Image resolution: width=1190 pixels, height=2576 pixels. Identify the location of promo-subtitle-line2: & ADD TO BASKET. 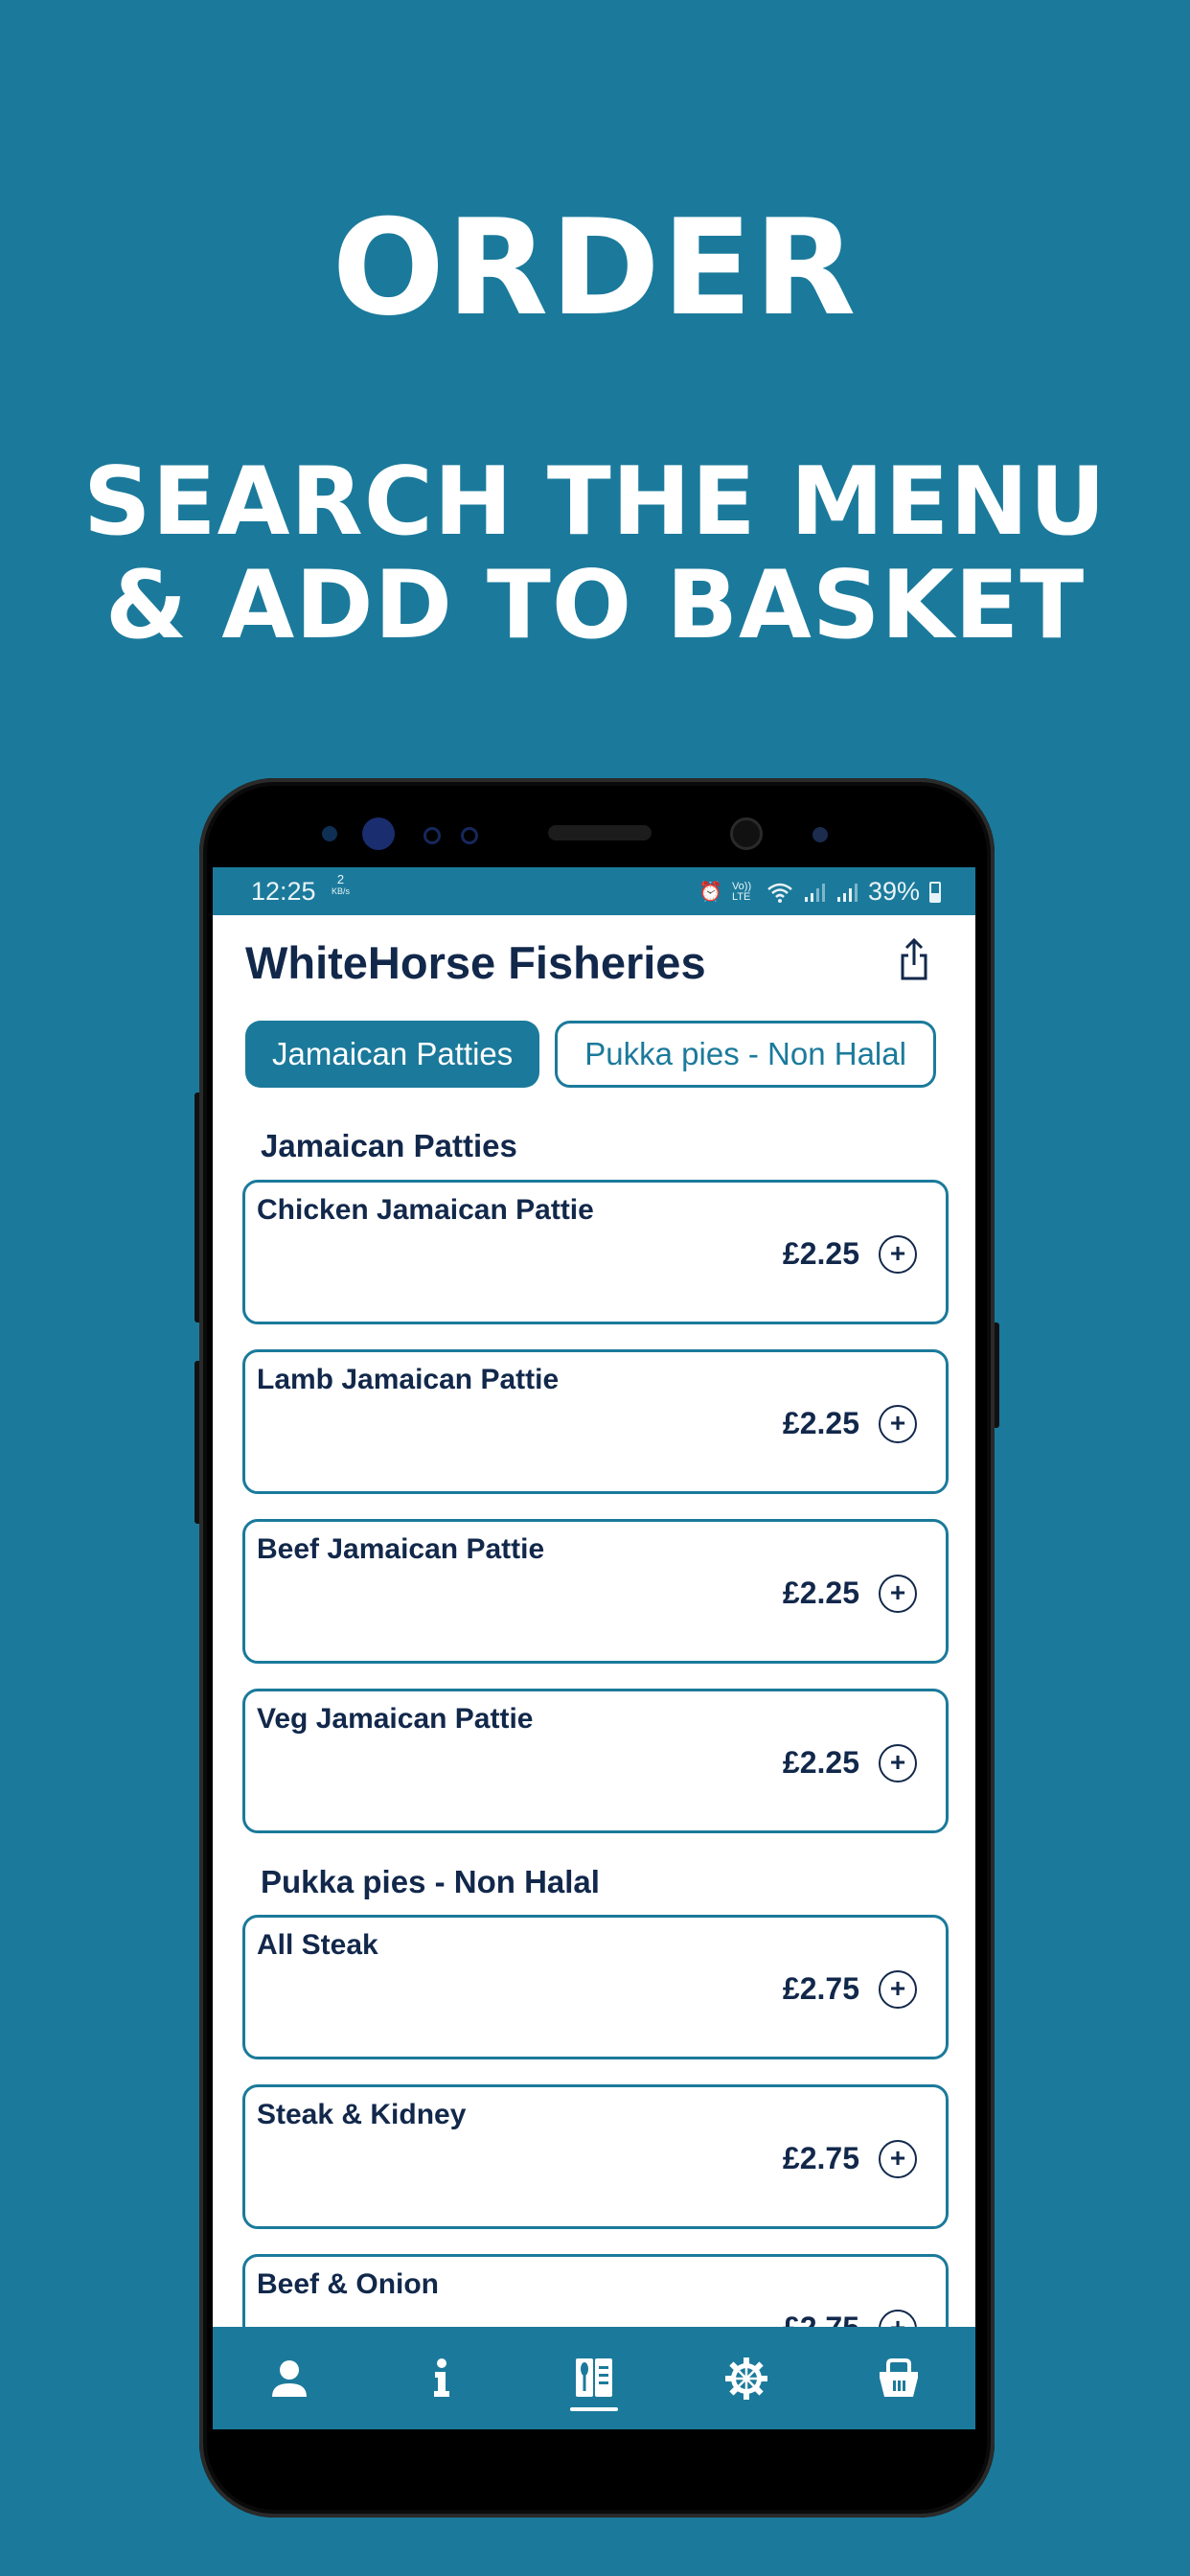
(595, 605).